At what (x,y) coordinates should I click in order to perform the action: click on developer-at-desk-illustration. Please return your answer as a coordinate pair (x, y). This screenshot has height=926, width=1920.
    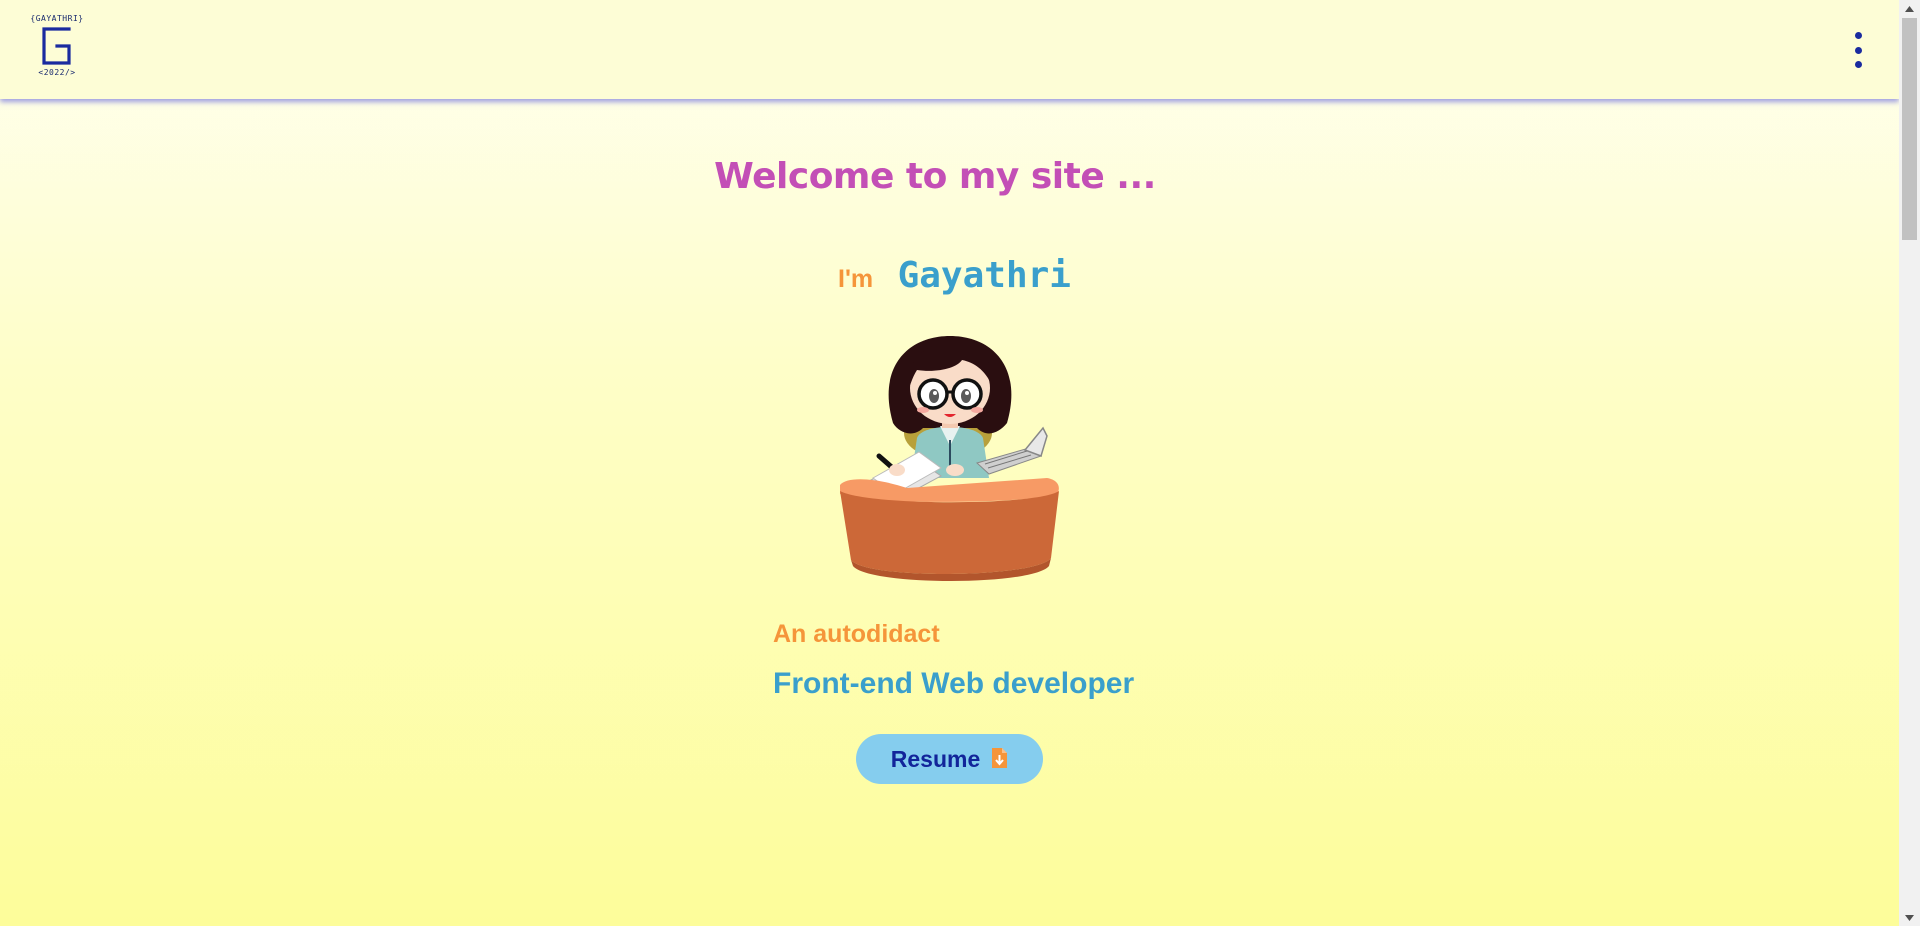
    Looking at the image, I should click on (950, 456).